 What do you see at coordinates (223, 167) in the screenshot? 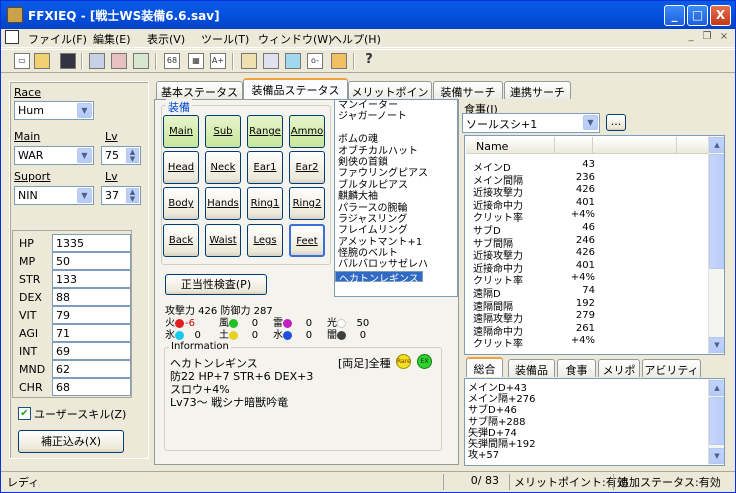
I see `slot-neck: Neck` at bounding box center [223, 167].